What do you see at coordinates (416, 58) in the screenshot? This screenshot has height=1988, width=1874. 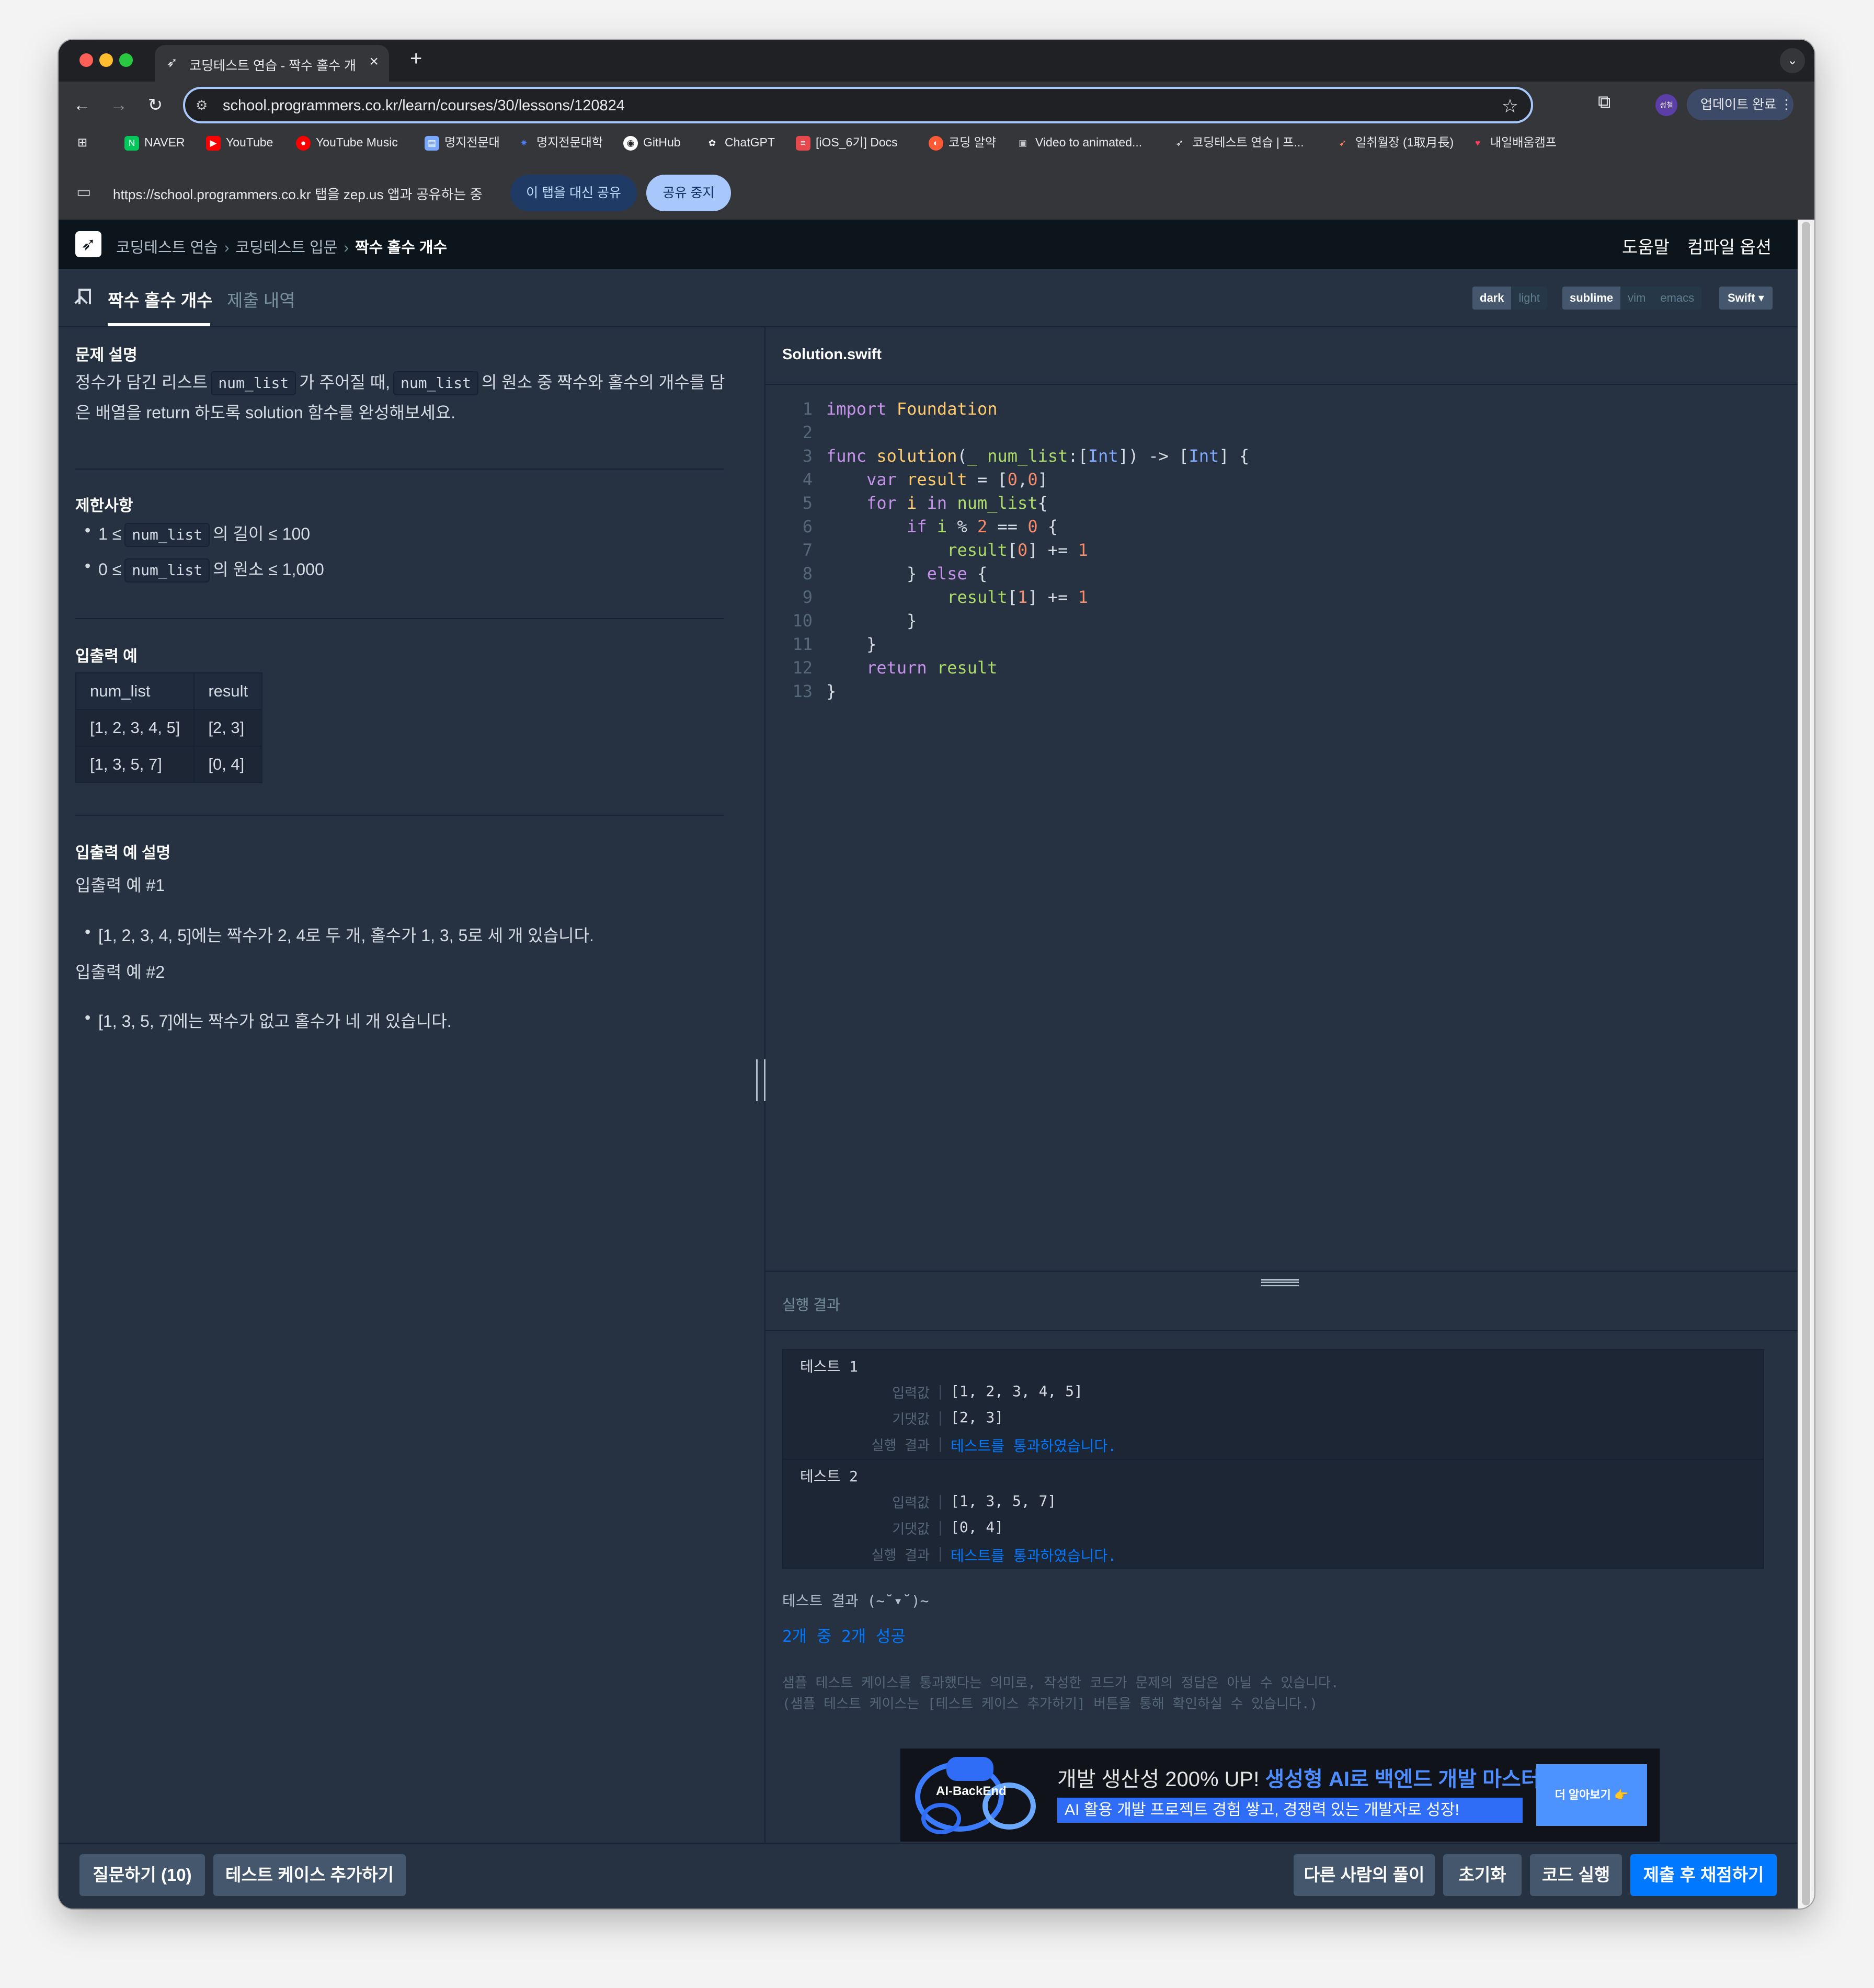 I see `new-tab-icon: +` at bounding box center [416, 58].